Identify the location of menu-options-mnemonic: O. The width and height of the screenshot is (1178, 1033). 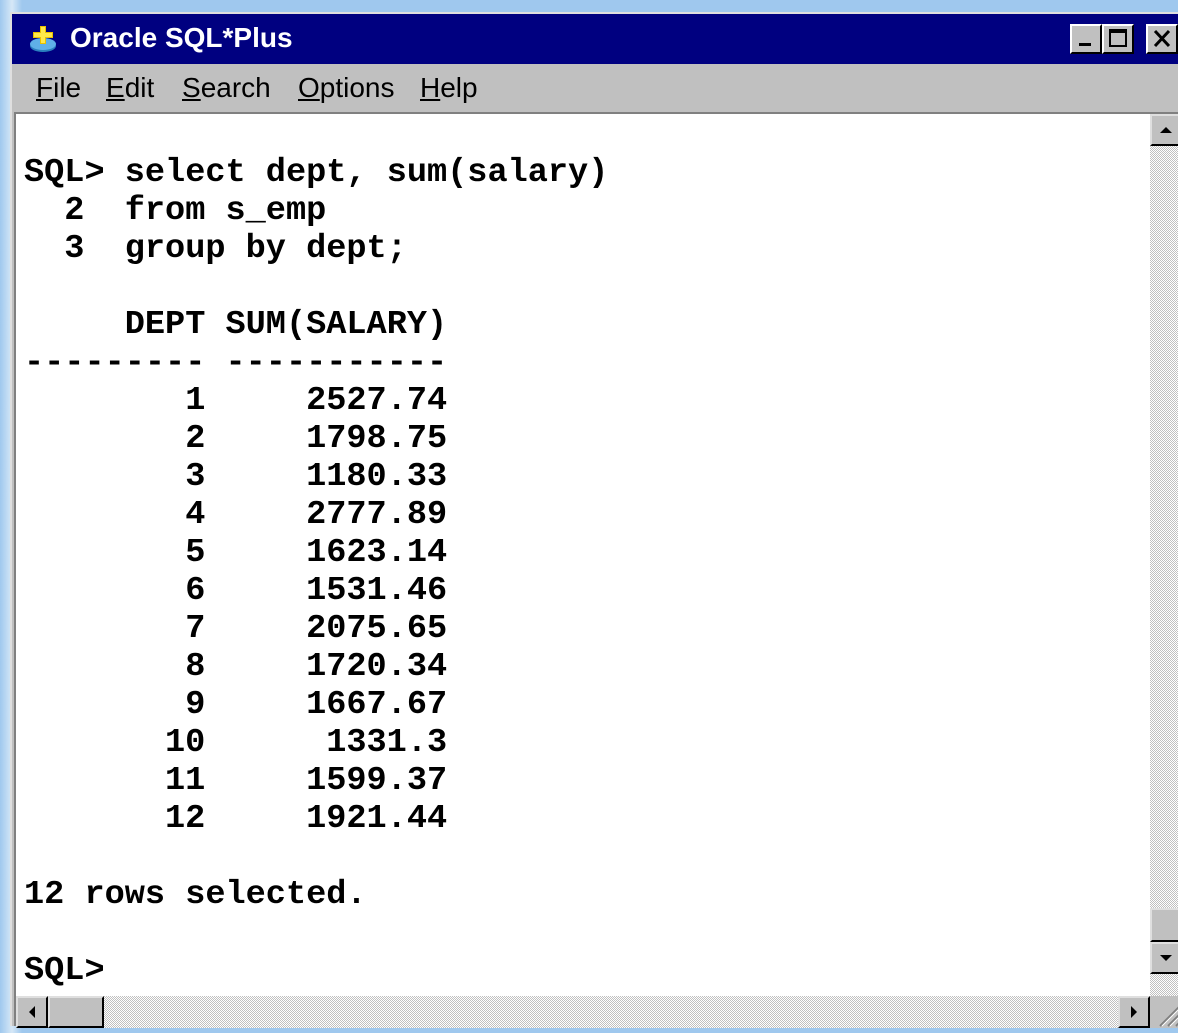
(309, 87).